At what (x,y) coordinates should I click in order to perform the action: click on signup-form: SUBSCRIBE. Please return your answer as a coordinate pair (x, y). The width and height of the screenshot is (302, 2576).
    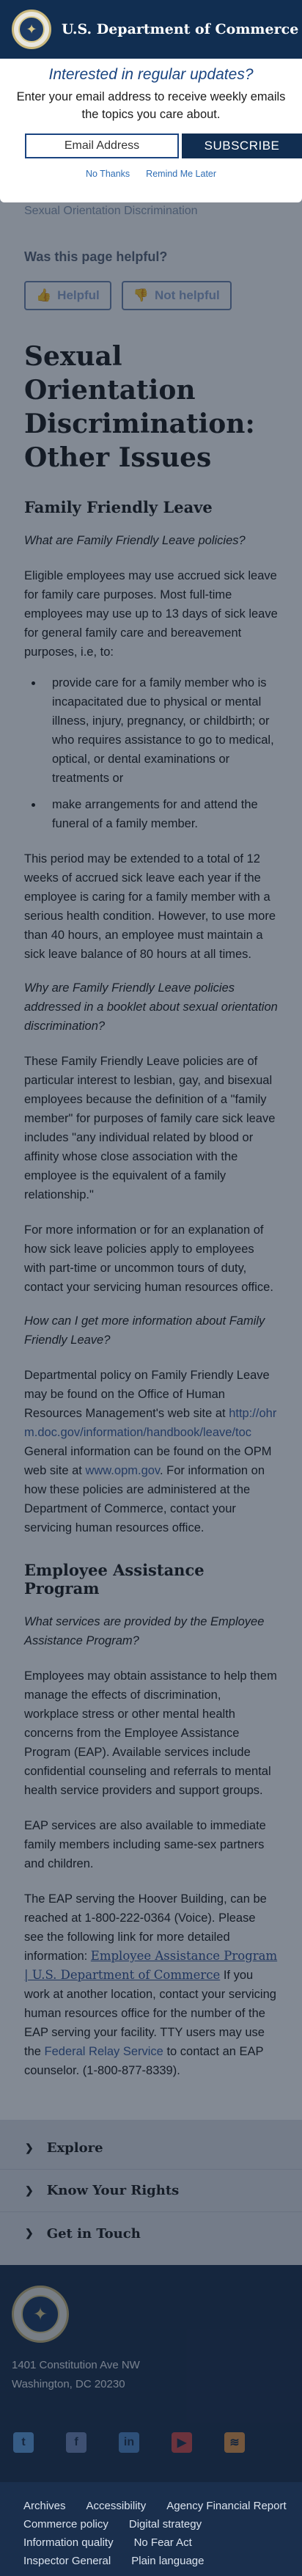
    Looking at the image, I should click on (151, 145).